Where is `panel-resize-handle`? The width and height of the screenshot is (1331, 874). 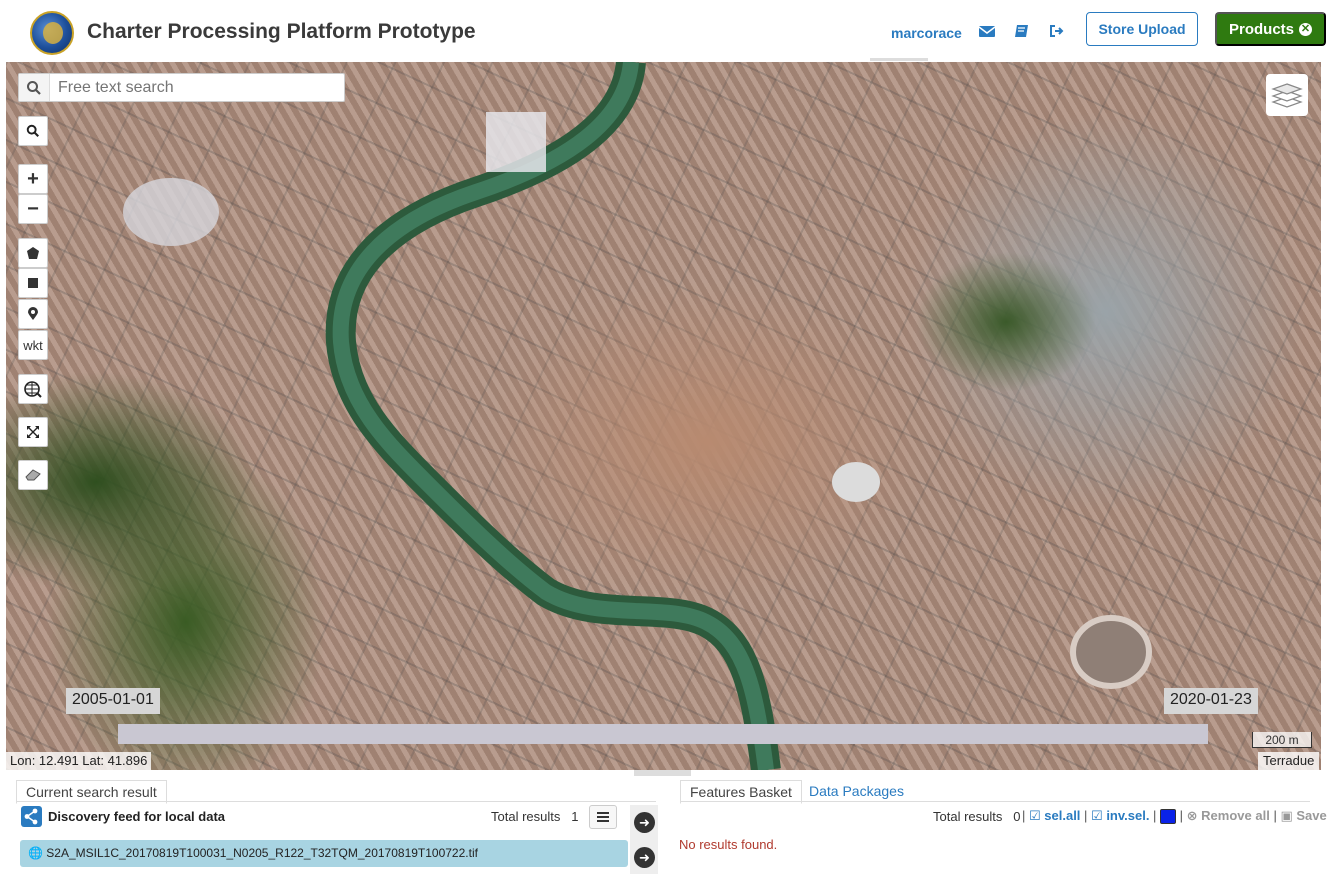 panel-resize-handle is located at coordinates (662, 773).